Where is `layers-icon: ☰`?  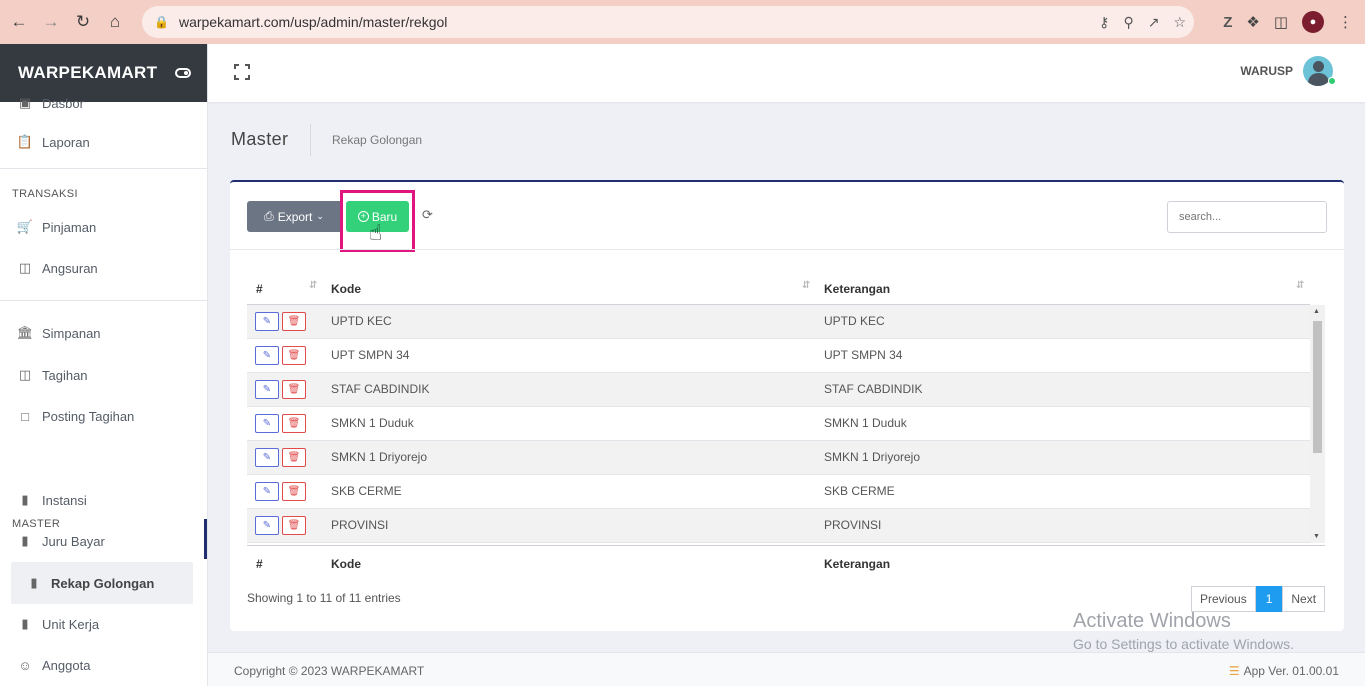
layers-icon: ☰ is located at coordinates (1234, 671).